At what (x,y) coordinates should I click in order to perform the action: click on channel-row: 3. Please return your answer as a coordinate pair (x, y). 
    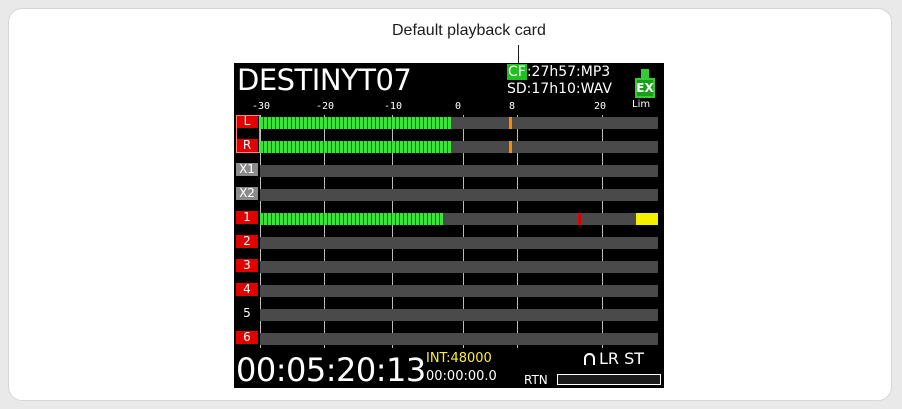
    Looking at the image, I should click on (449, 266).